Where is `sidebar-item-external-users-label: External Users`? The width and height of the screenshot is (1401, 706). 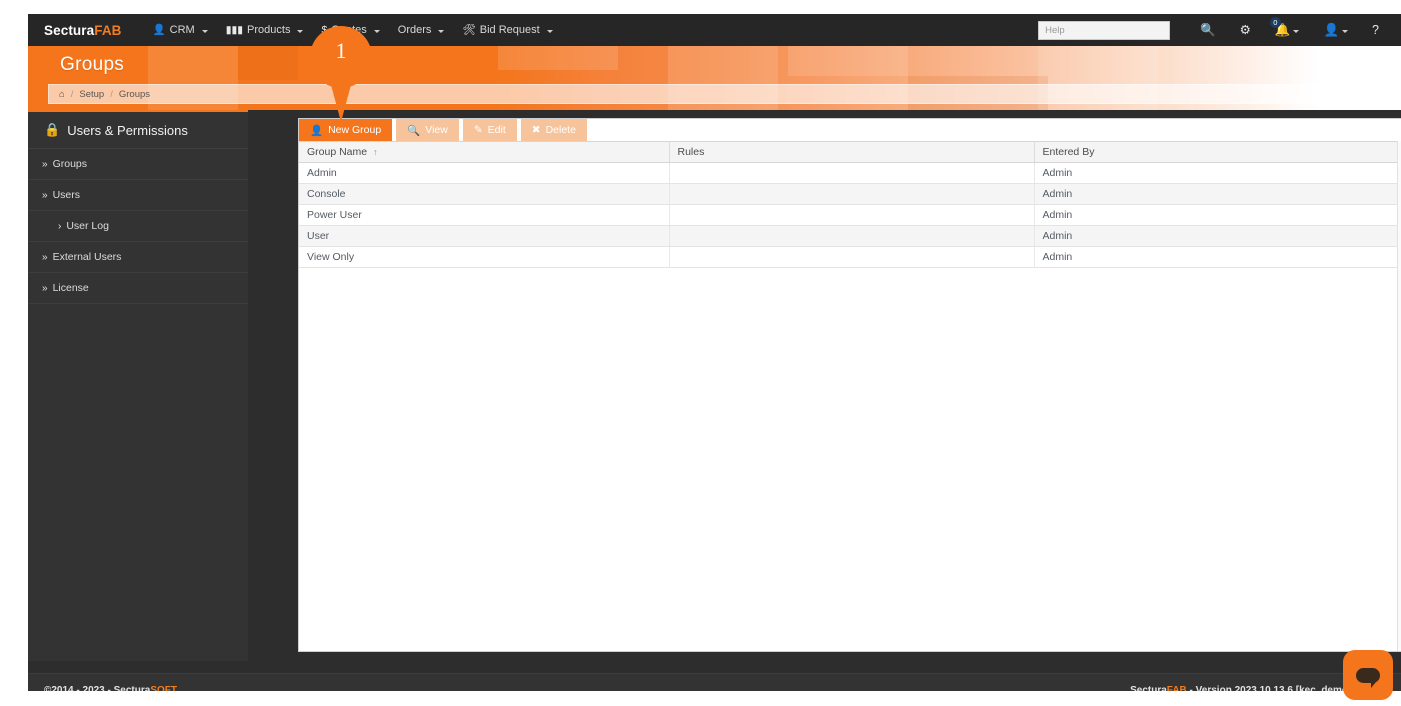 sidebar-item-external-users-label: External Users is located at coordinates (87, 257).